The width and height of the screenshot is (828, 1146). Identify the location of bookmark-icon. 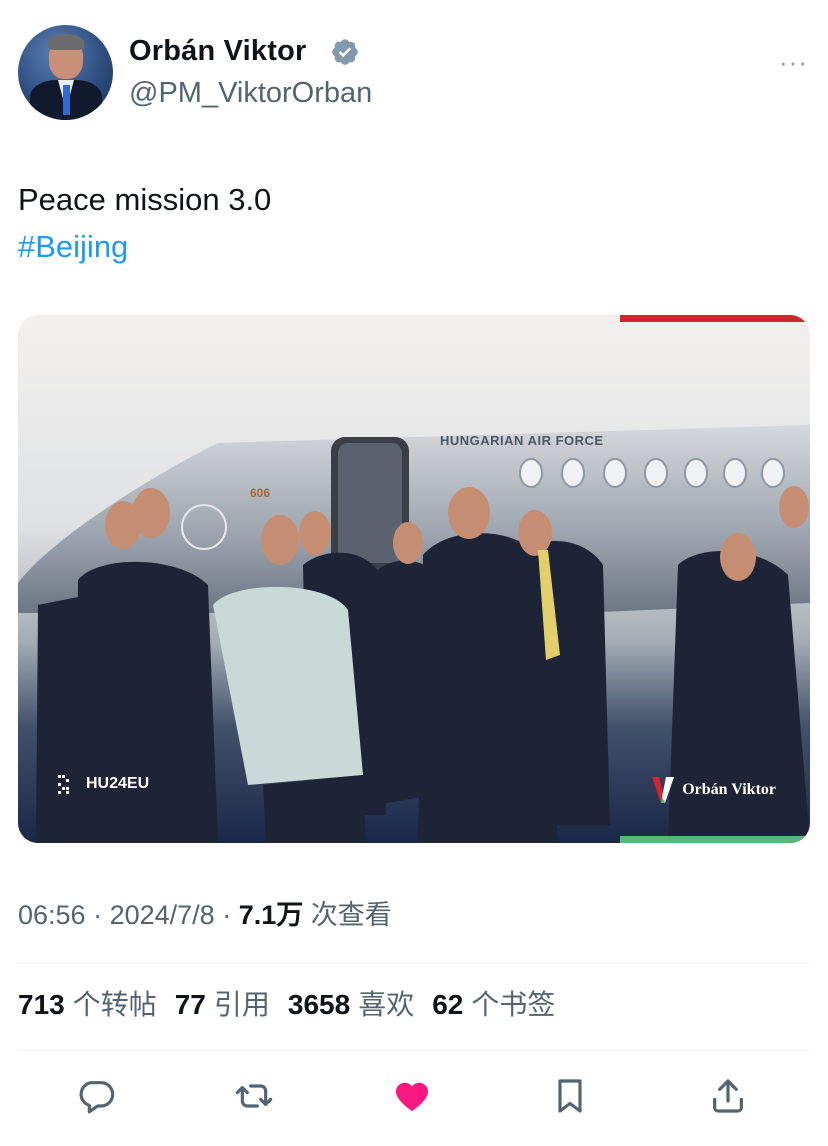
(570, 1096).